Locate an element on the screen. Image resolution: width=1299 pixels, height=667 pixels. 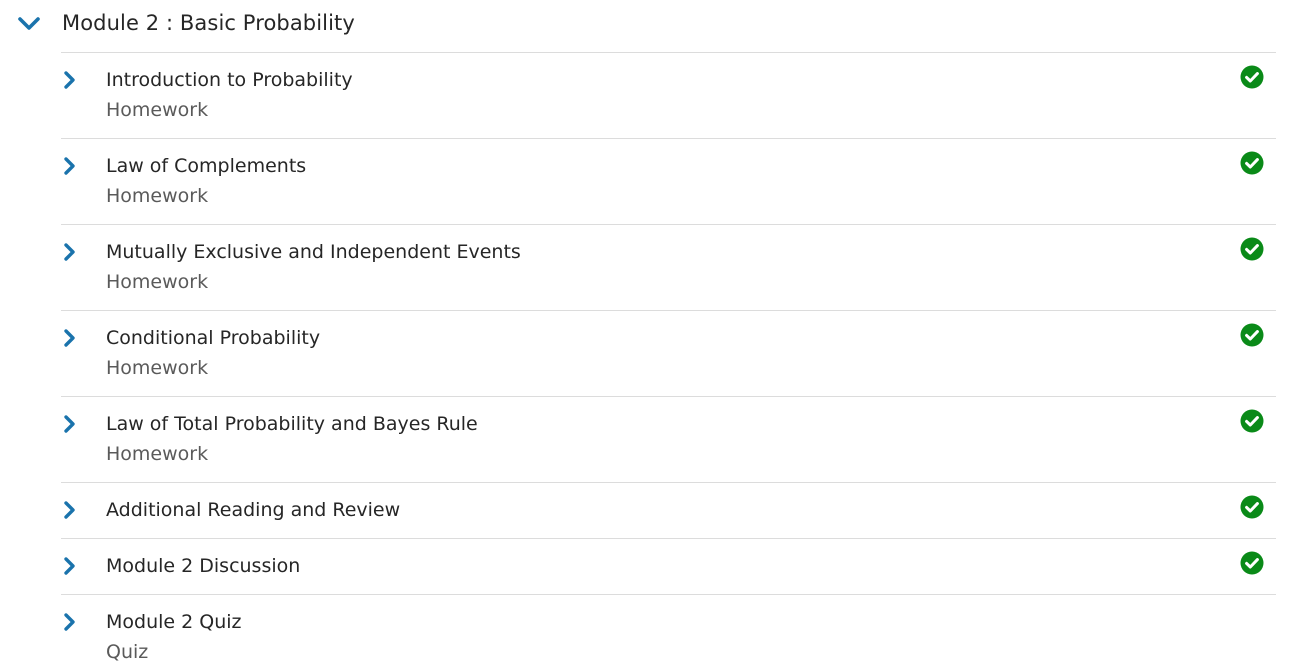
module-item: Law of Complements Homework is located at coordinates (668, 181).